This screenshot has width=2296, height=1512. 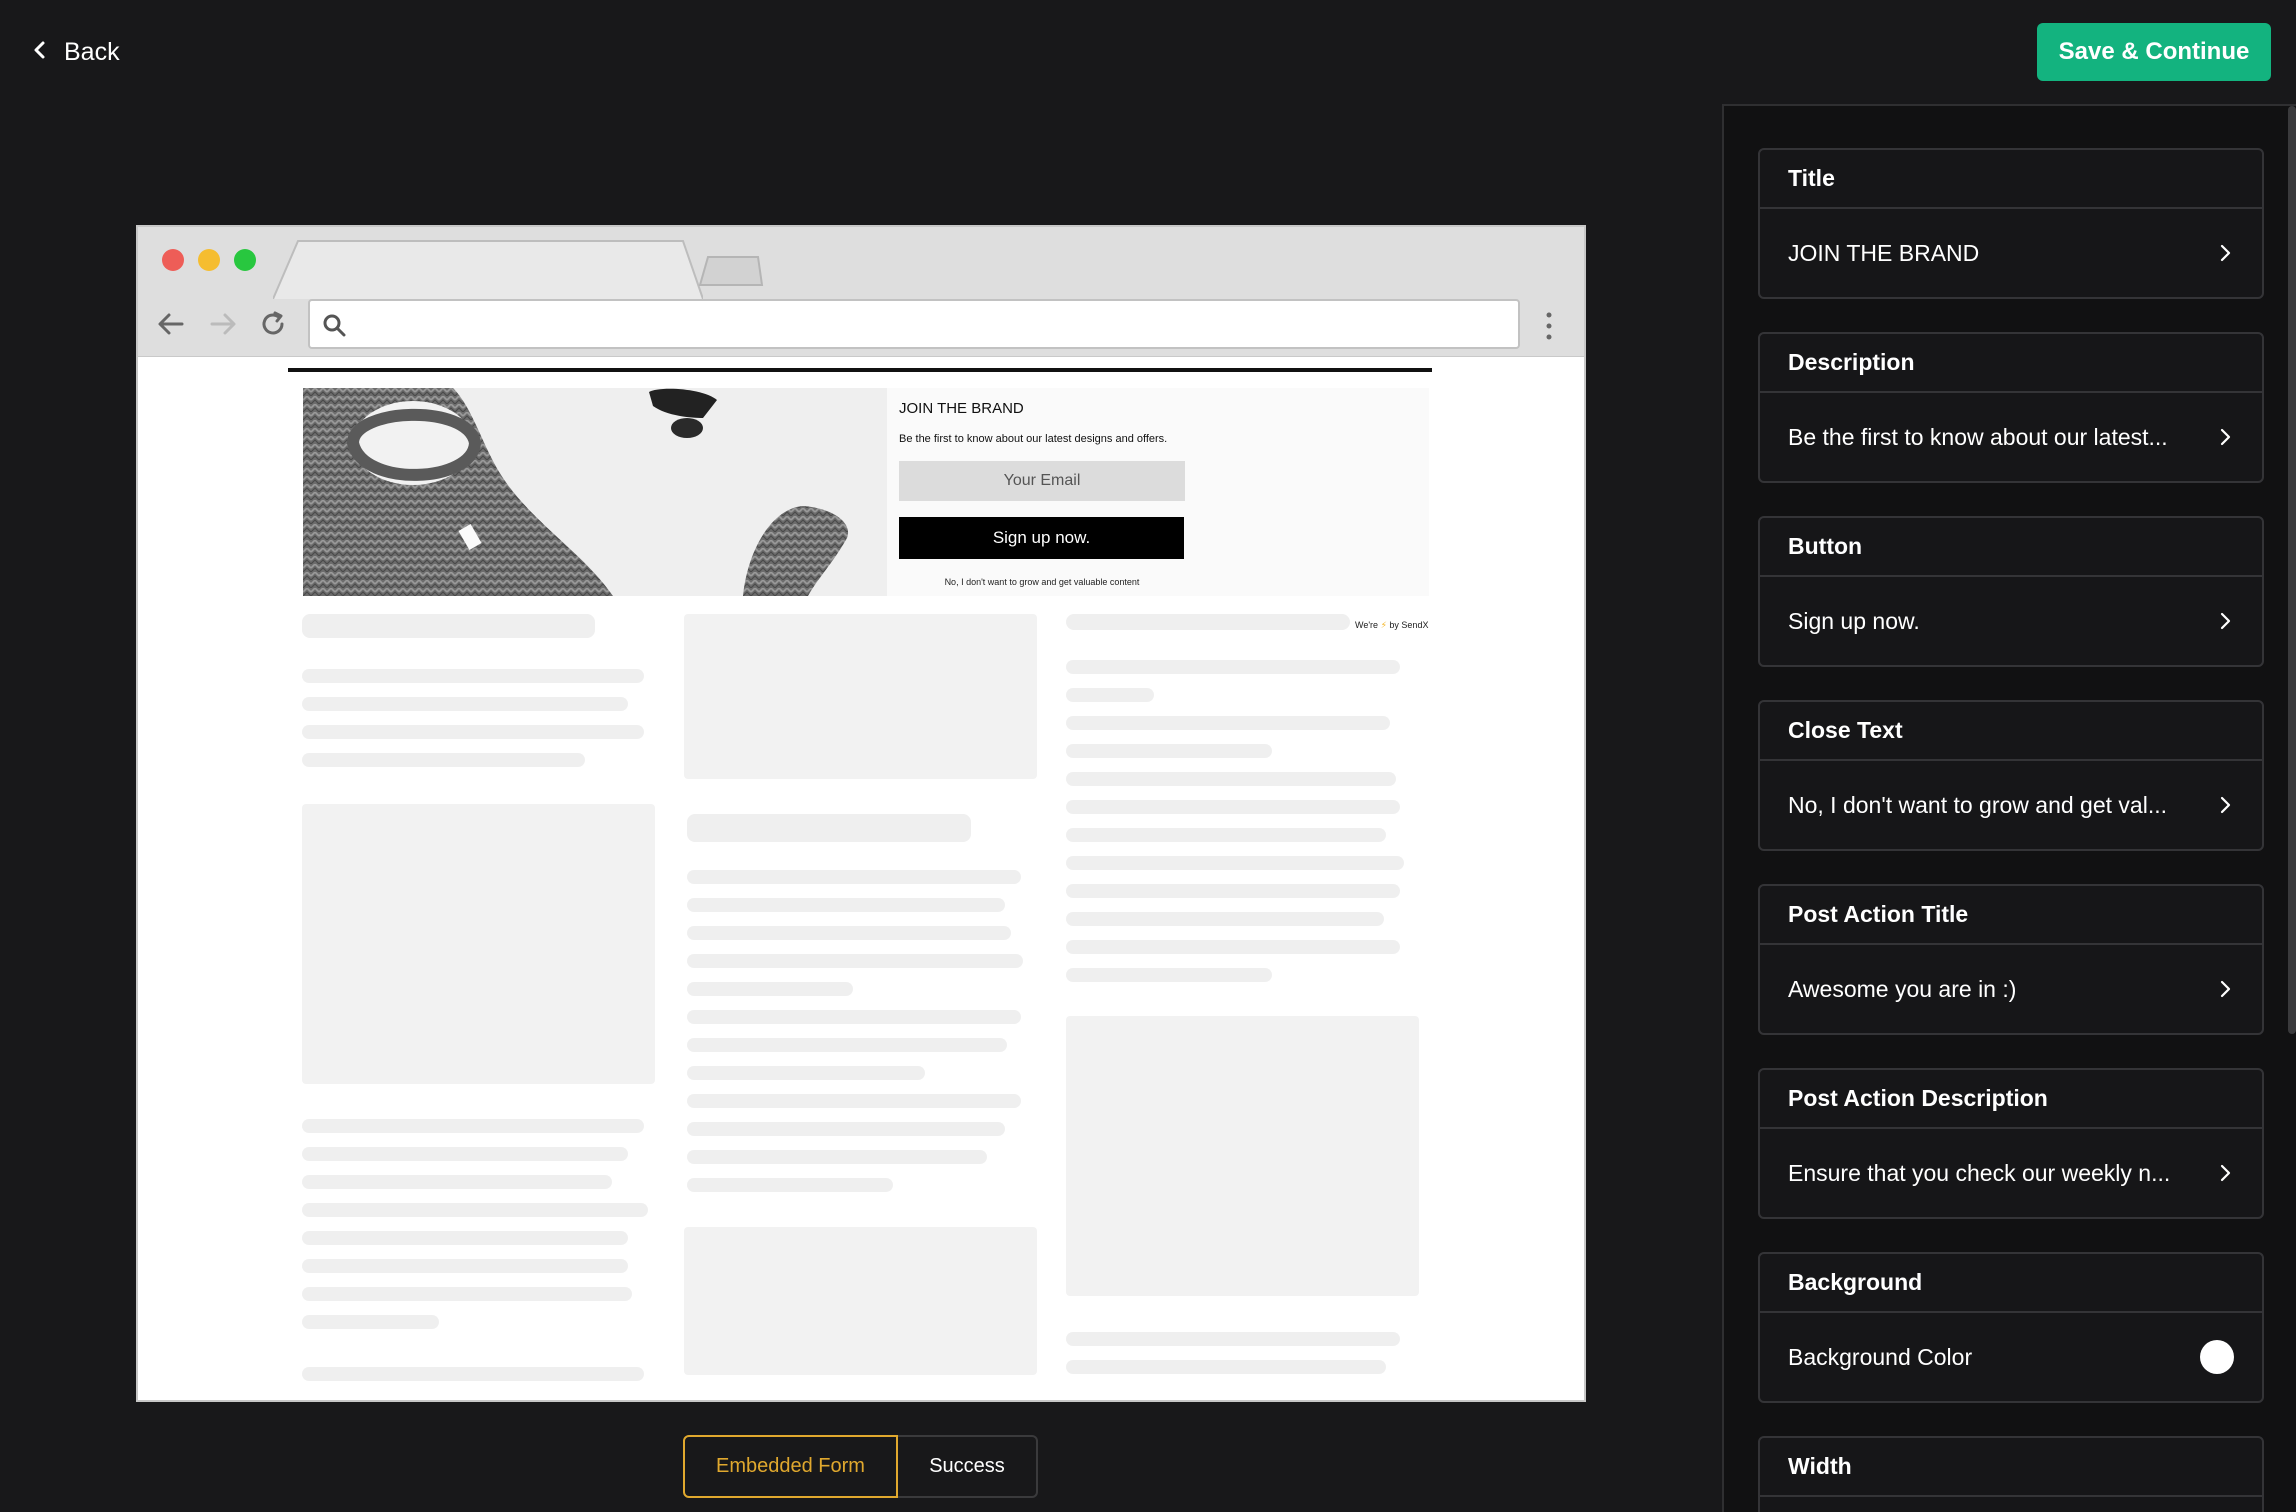 What do you see at coordinates (2011, 1283) in the screenshot?
I see `setting-heading: Background` at bounding box center [2011, 1283].